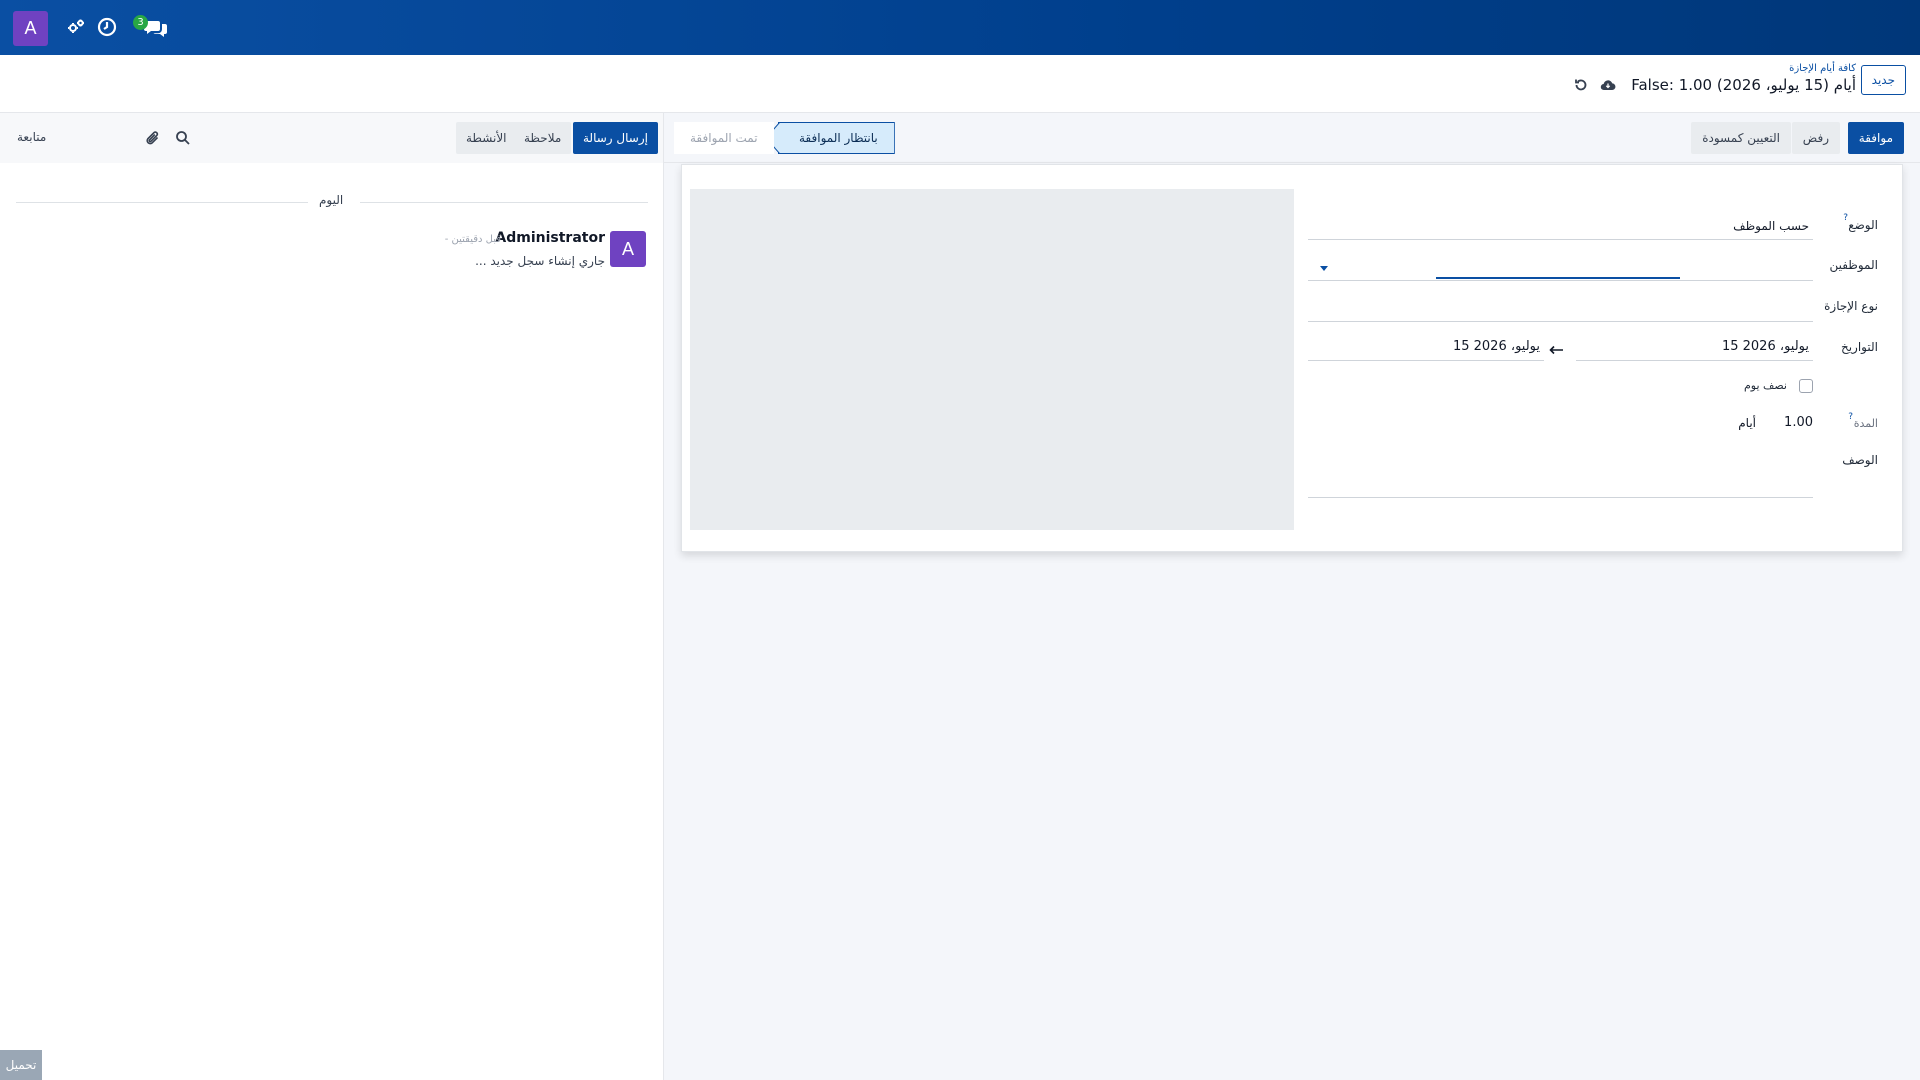 The image size is (1920, 1080). What do you see at coordinates (31, 137) in the screenshot?
I see `follow-button: متابعة` at bounding box center [31, 137].